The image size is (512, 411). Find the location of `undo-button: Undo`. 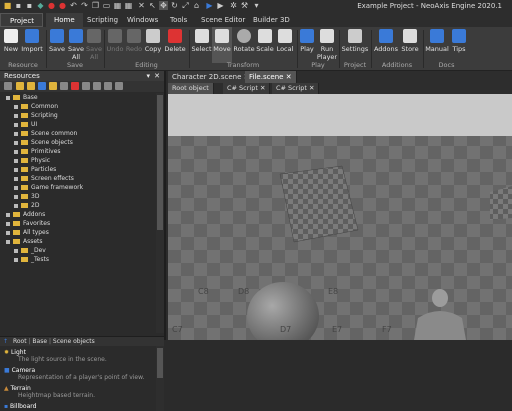

undo-button: Undo is located at coordinates (115, 45).